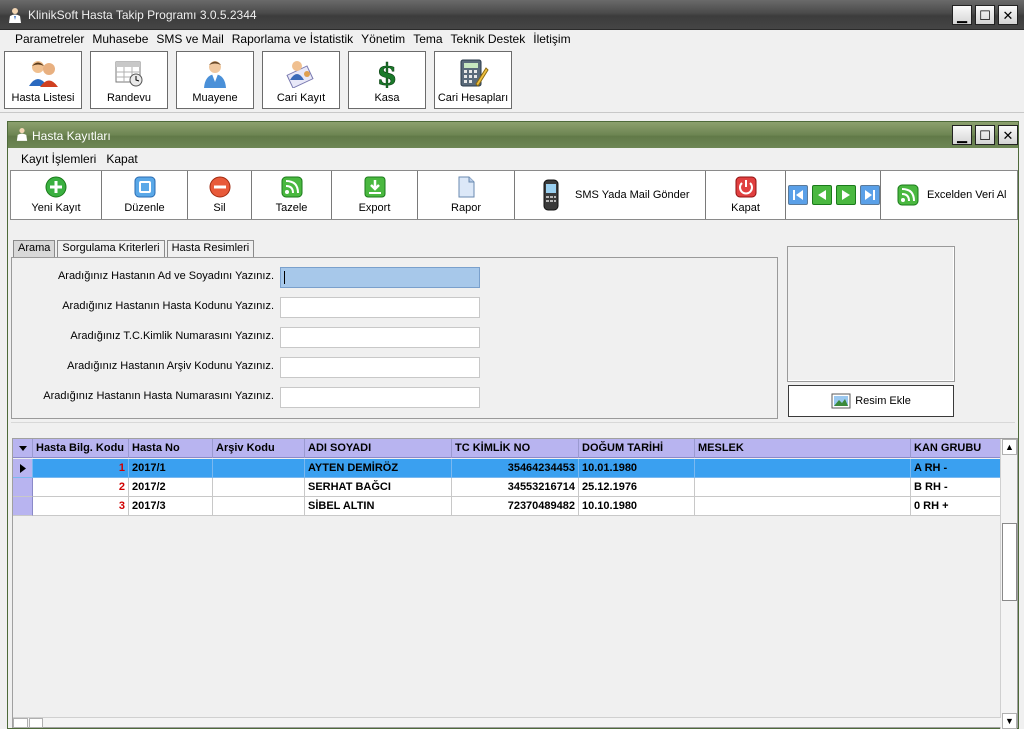 The height and width of the screenshot is (729, 1024). What do you see at coordinates (822, 195) in the screenshot?
I see `previous-record-button` at bounding box center [822, 195].